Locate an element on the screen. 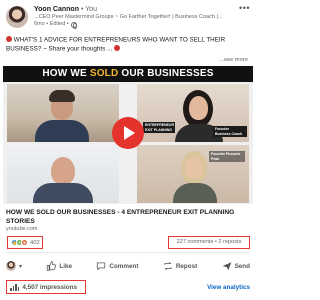 This screenshot has height=300, width=320. link-domain: youtube.com is located at coordinates (22, 229).